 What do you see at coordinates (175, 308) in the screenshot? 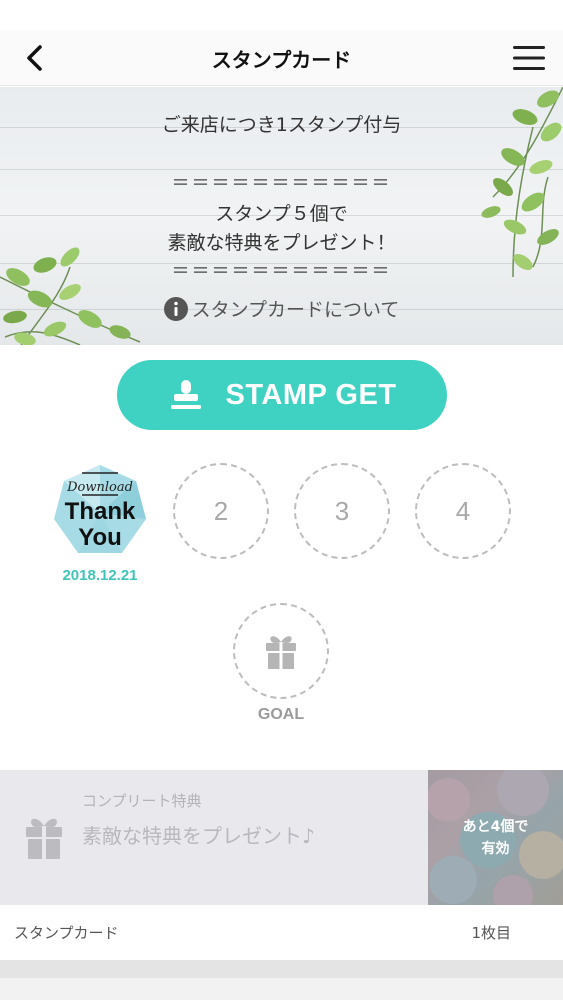
I see `info-circle-icon` at bounding box center [175, 308].